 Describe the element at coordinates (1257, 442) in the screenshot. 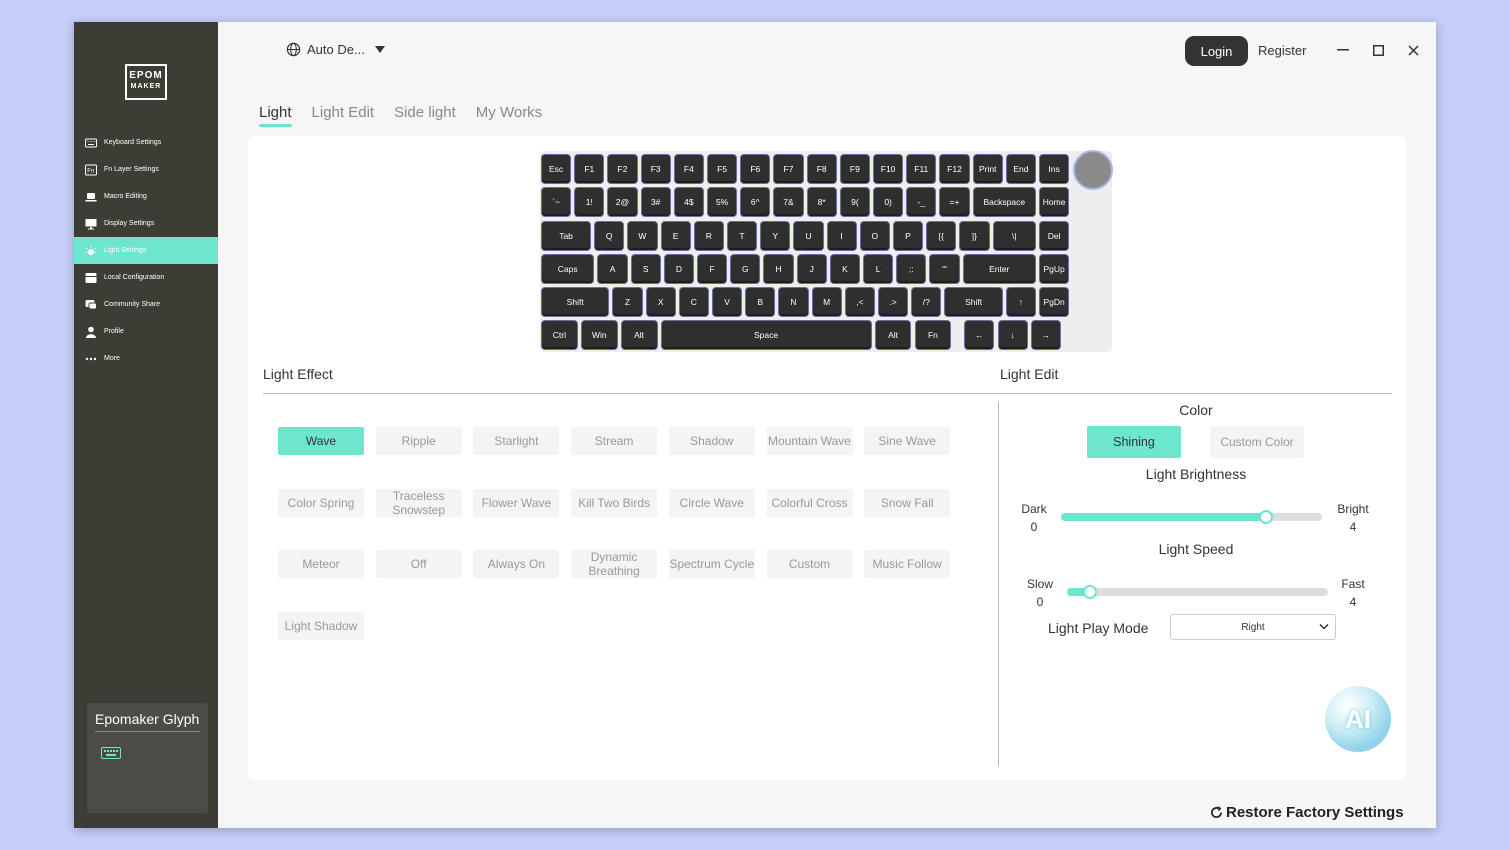

I see `color-custom-button: Custom Color` at that location.